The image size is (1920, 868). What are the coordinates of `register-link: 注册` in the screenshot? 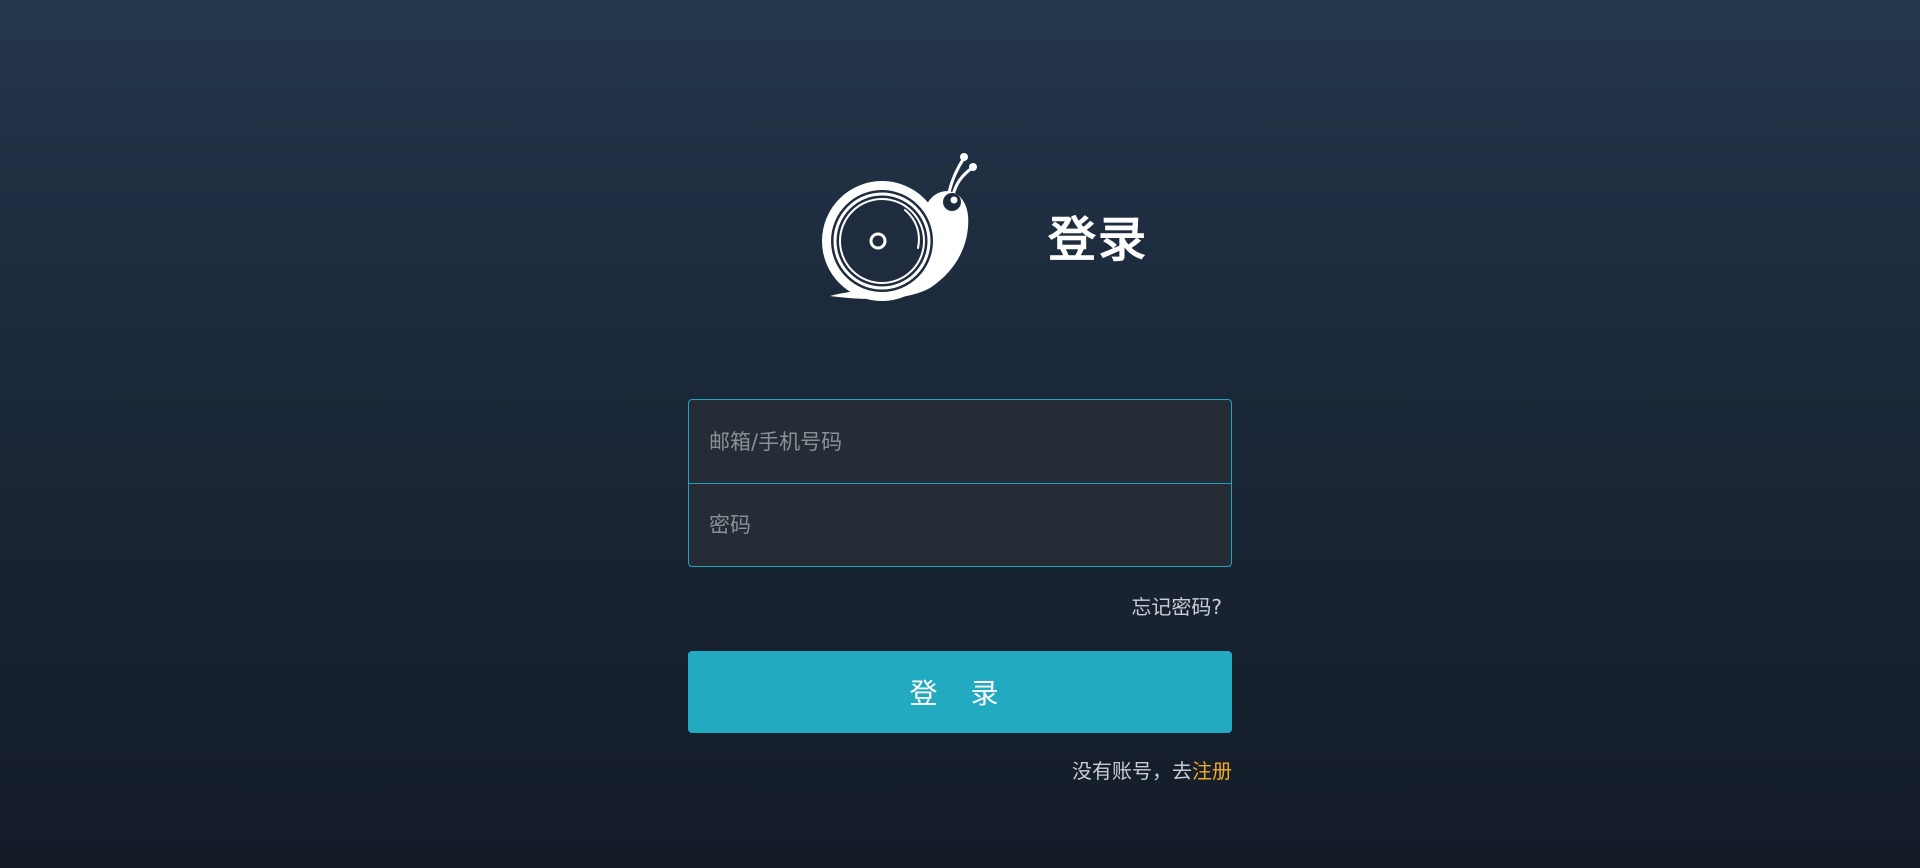 It's located at (1212, 771).